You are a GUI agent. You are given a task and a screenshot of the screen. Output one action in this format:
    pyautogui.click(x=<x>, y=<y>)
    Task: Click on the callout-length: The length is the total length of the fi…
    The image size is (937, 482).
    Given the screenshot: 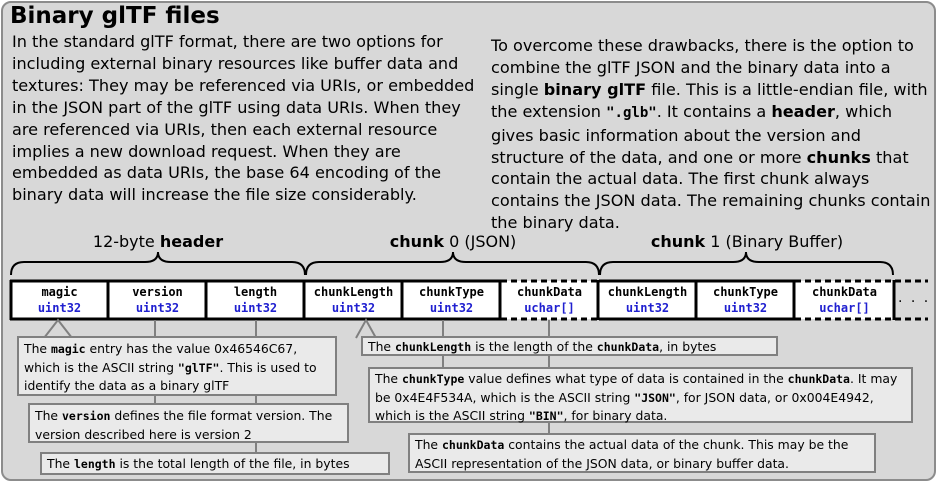 What is the action you would take?
    pyautogui.click(x=215, y=463)
    